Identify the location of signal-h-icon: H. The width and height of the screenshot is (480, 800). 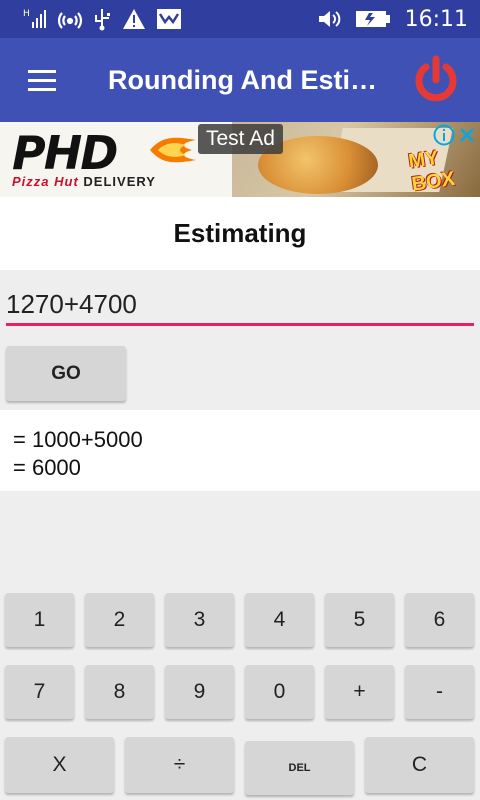
(35, 19).